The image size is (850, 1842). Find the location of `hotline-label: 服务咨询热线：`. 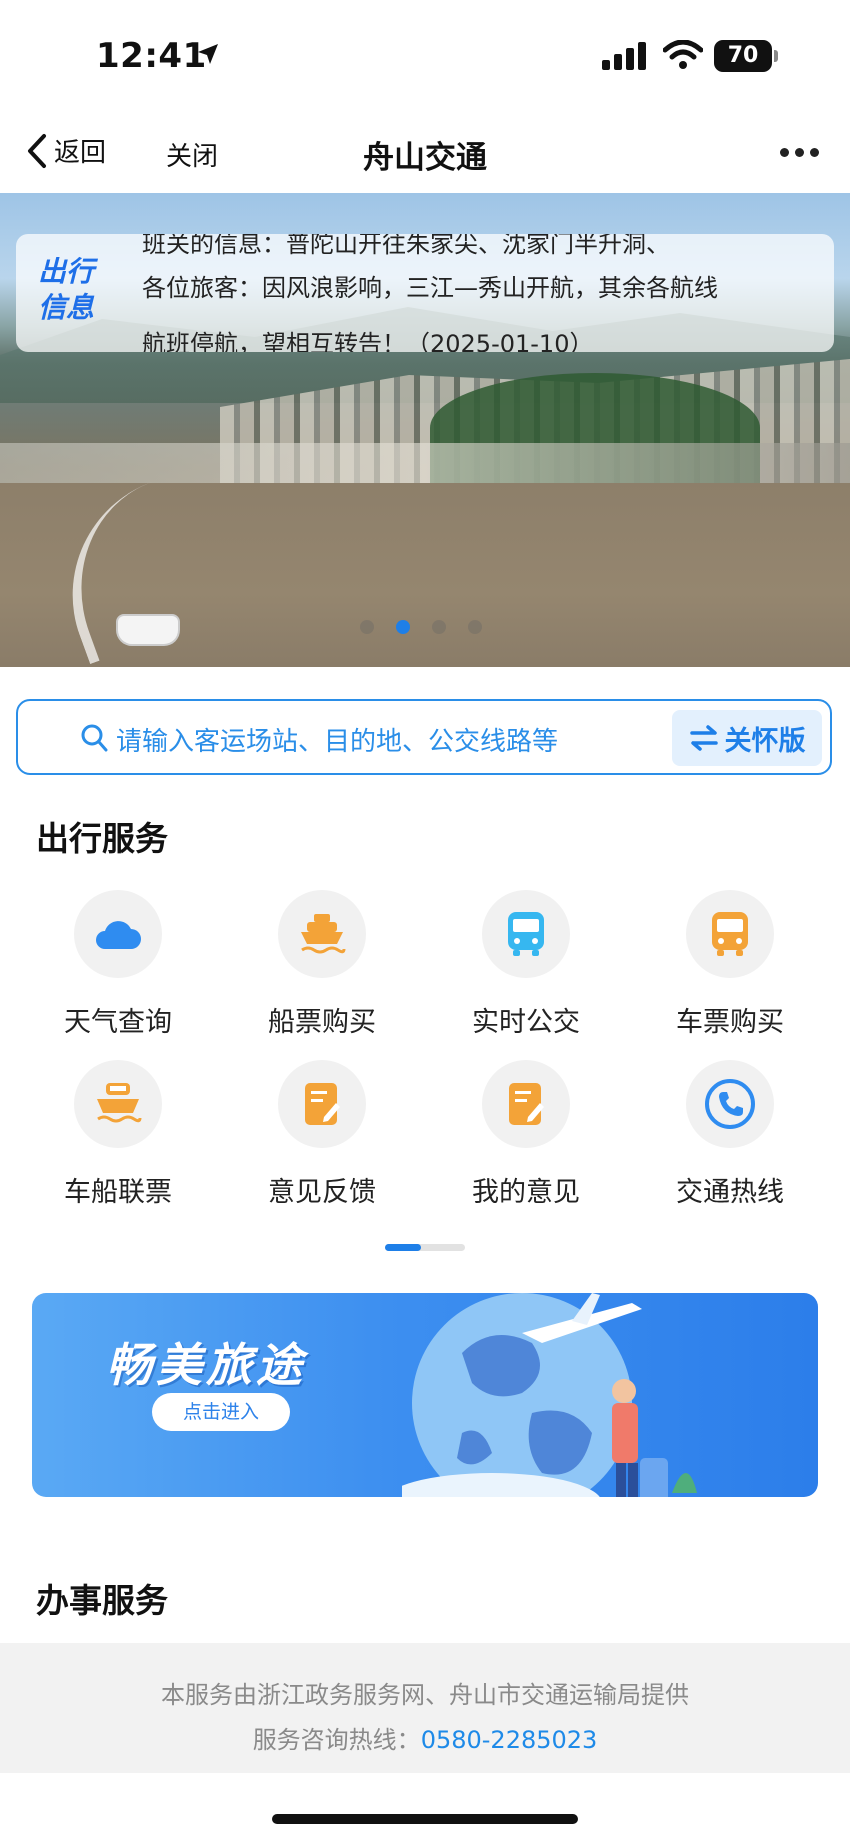

hotline-label: 服务咨询热线： is located at coordinates (336, 1740).